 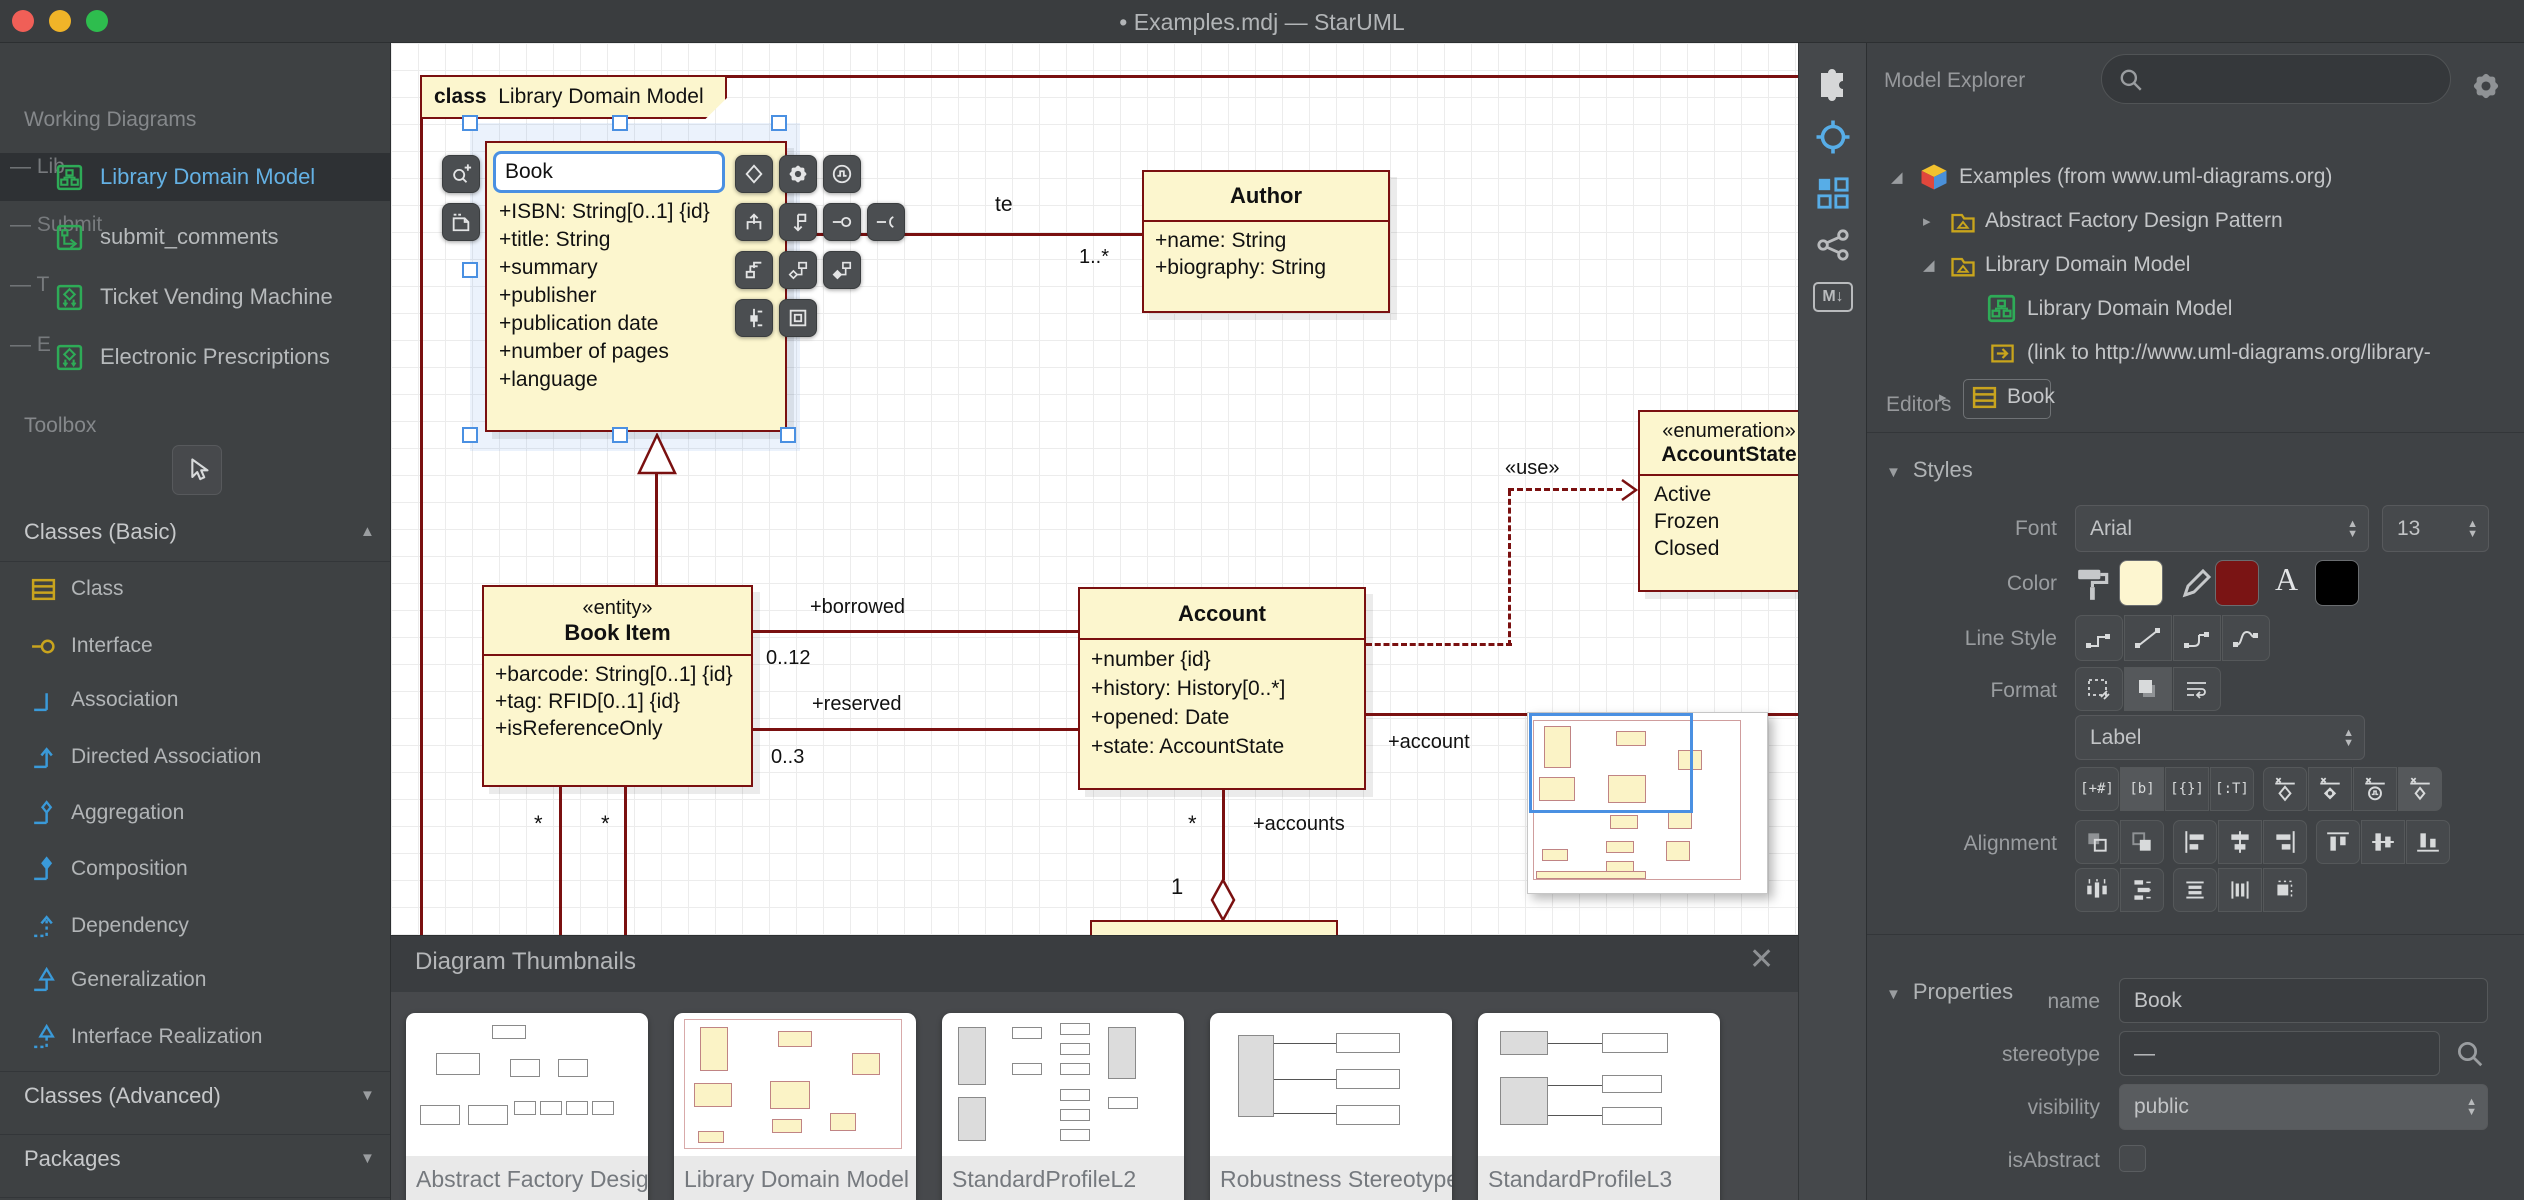 What do you see at coordinates (1192, 824) in the screenshot?
I see `accounts-multiplicity-label: *` at bounding box center [1192, 824].